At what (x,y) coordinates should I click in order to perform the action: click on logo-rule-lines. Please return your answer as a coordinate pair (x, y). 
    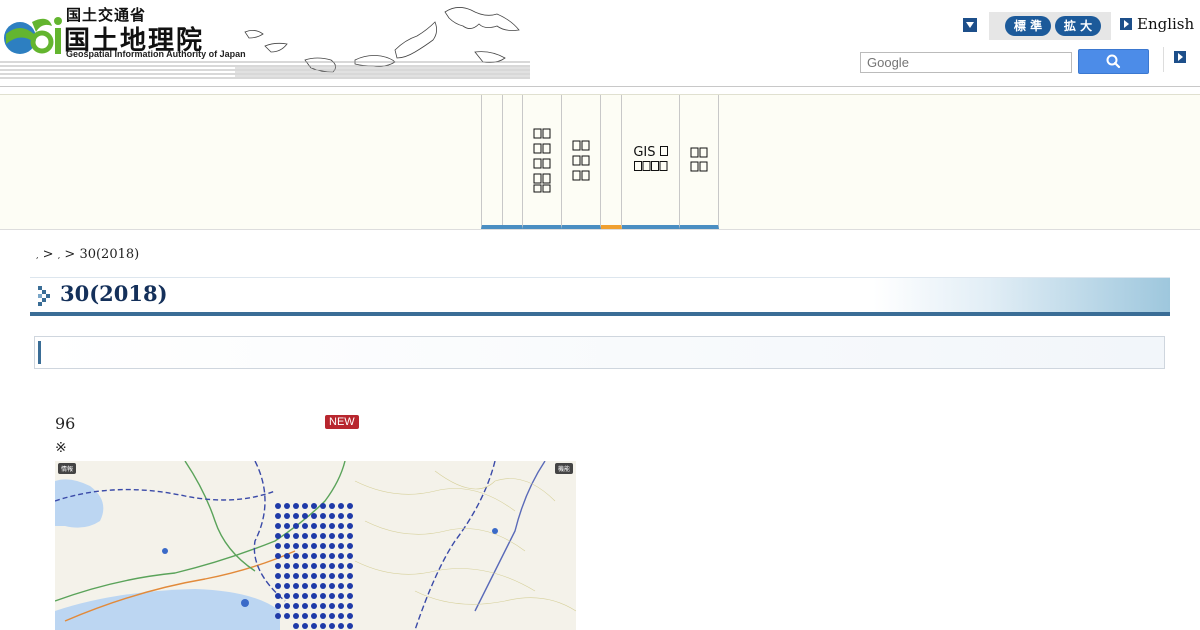
    Looking at the image, I should click on (265, 70).